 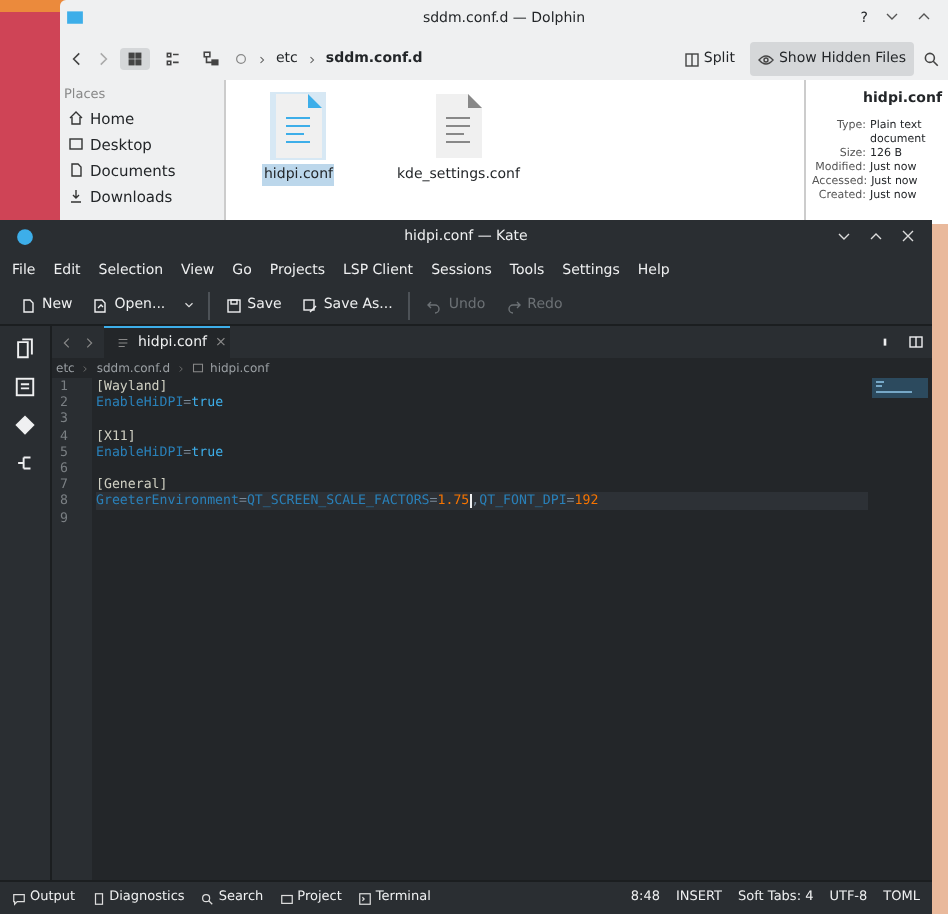 I want to click on icons-view-button, so click(x=135, y=59).